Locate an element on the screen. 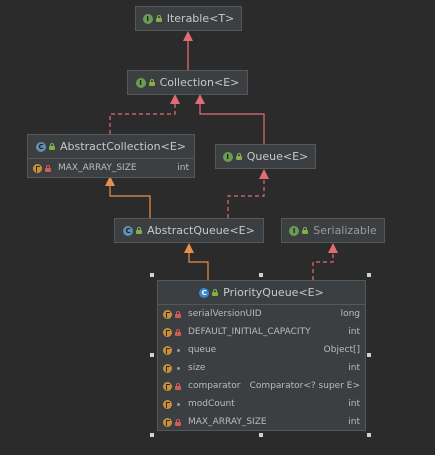 The width and height of the screenshot is (435, 455). node-abstractcollection-name: AbstractCollection<E> is located at coordinates (123, 146).